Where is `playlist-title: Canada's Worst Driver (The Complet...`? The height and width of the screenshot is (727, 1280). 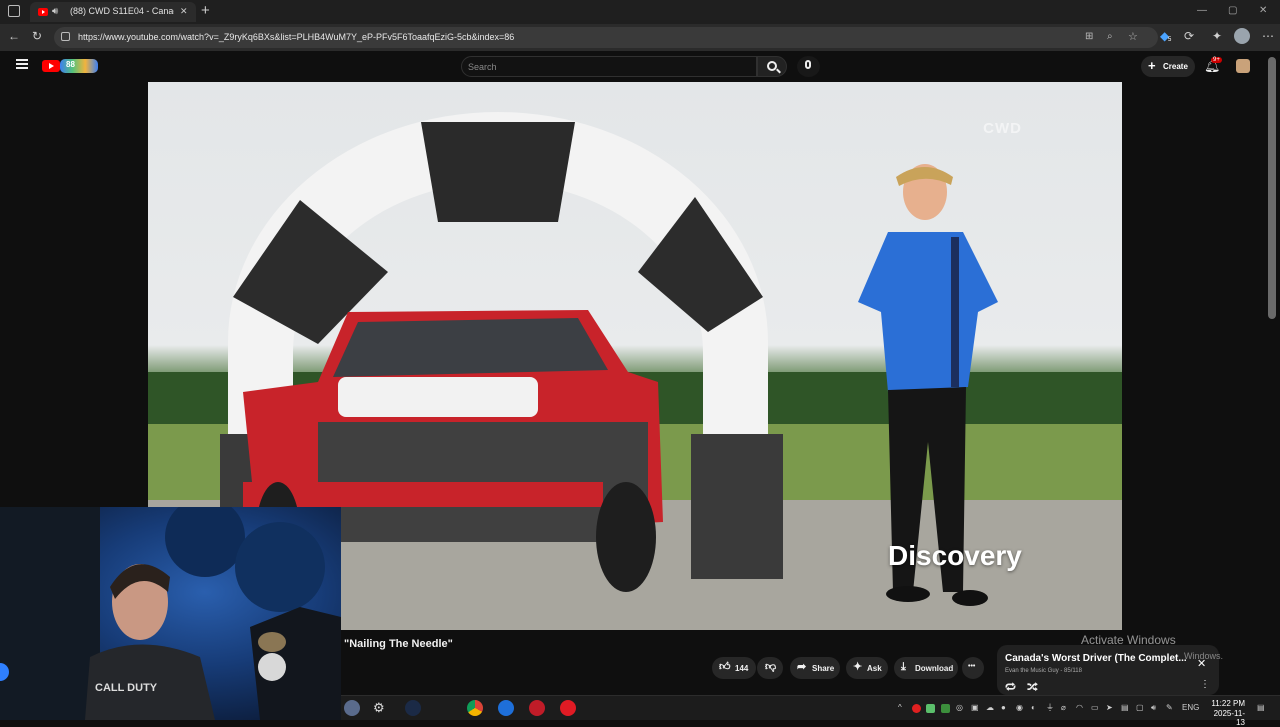
playlist-title: Canada's Worst Driver (The Complet... is located at coordinates (1096, 658).